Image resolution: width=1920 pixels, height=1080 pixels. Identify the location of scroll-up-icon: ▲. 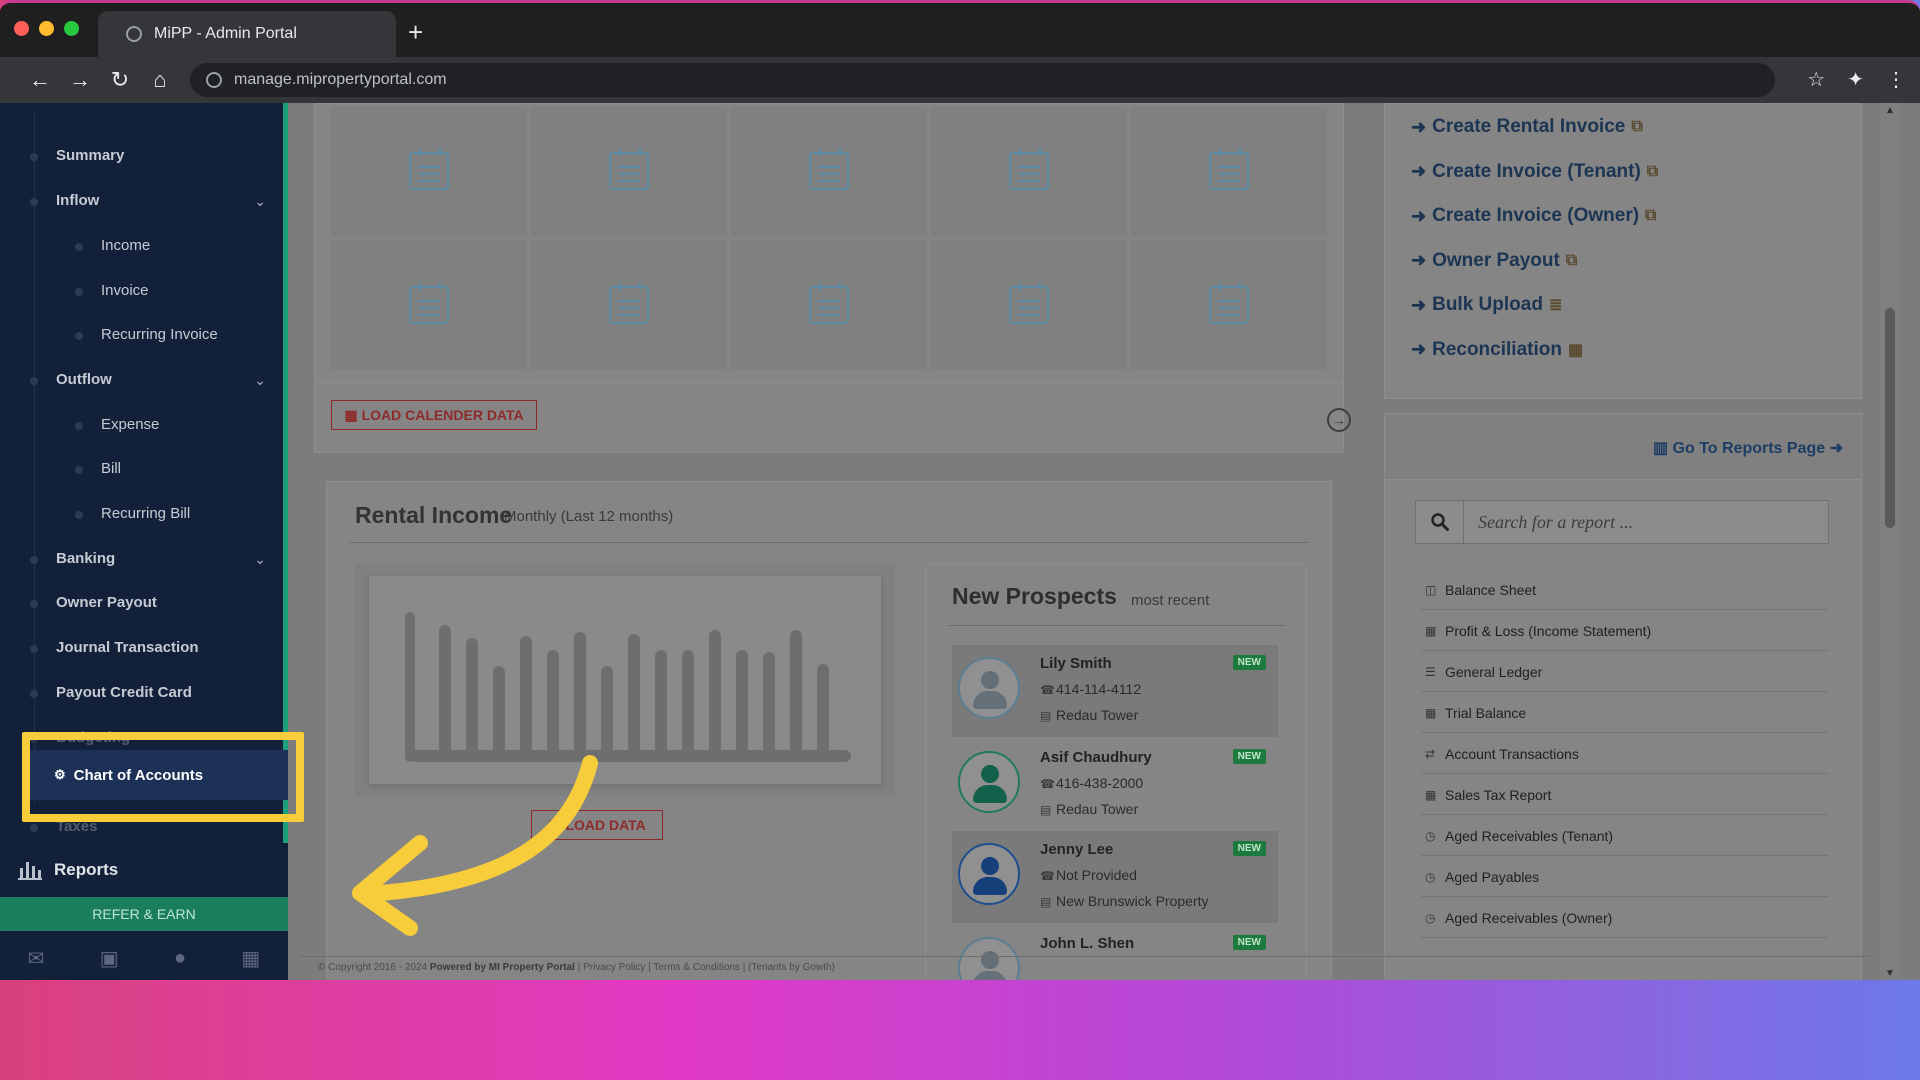
(1890, 110).